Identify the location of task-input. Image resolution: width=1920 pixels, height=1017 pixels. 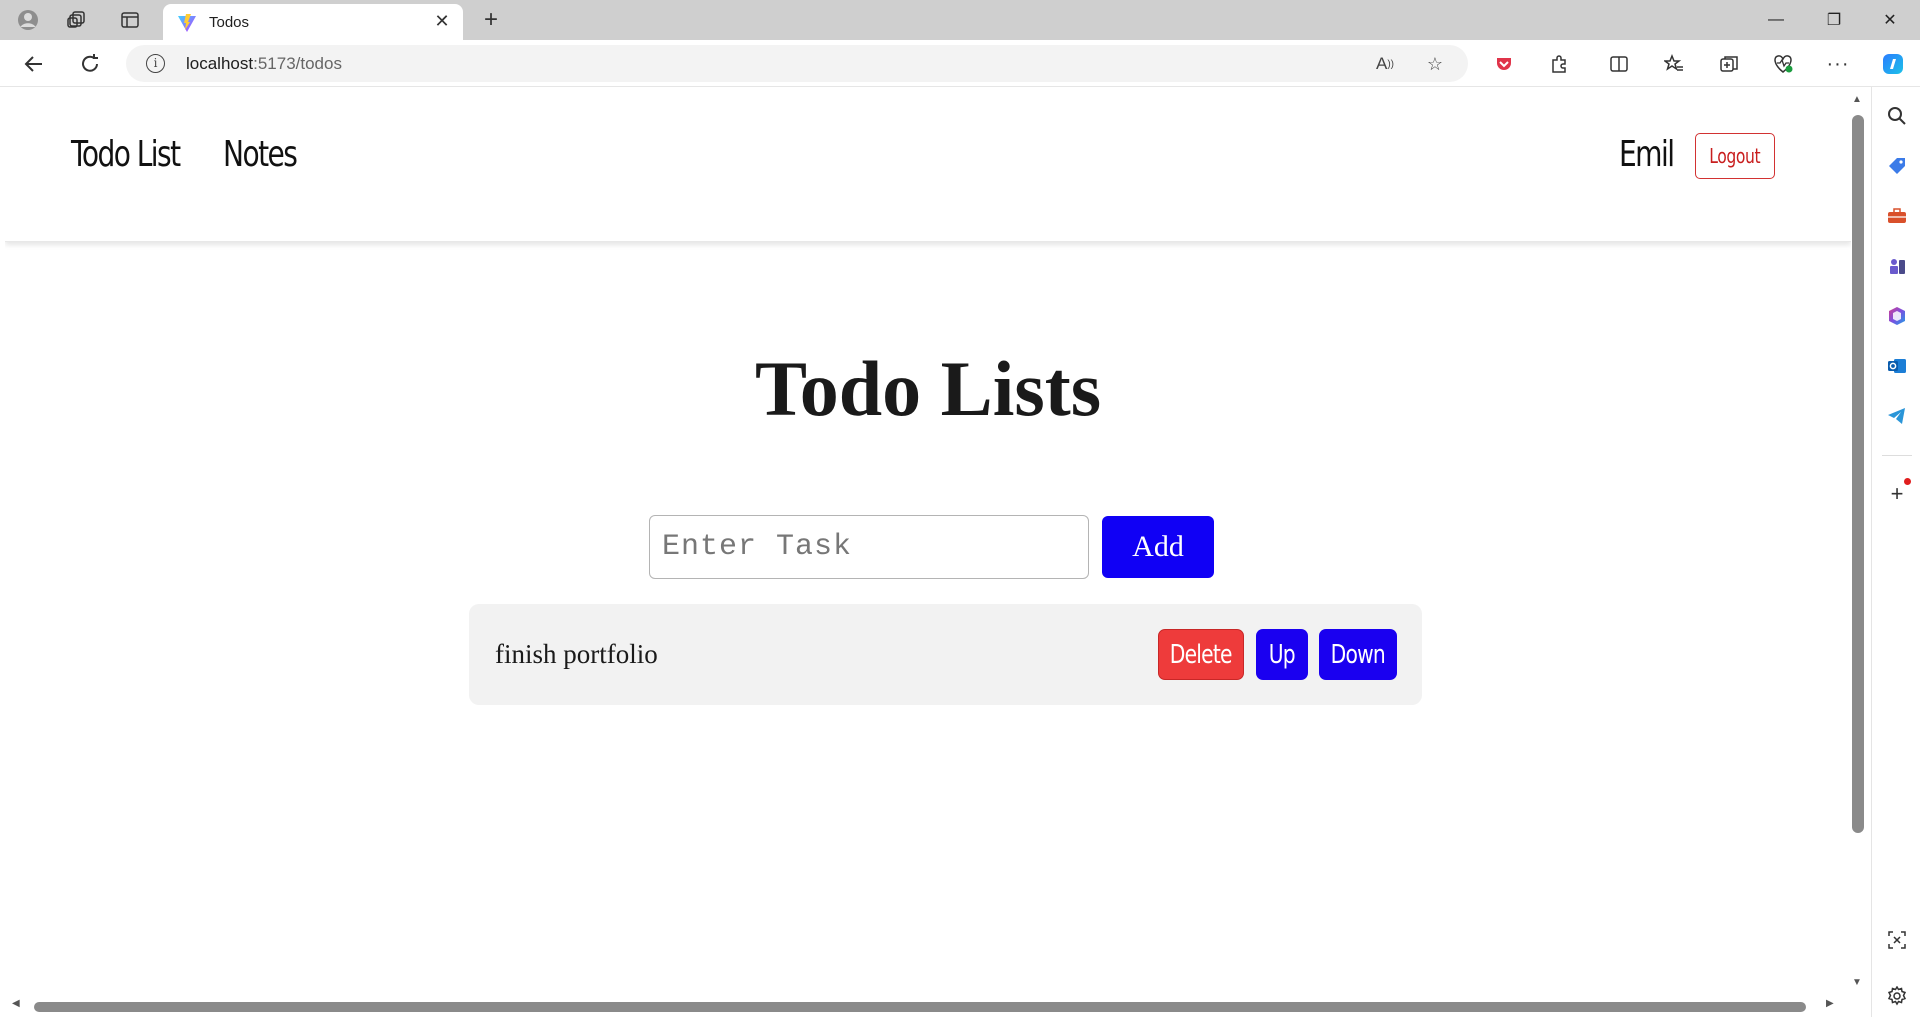
(869, 547).